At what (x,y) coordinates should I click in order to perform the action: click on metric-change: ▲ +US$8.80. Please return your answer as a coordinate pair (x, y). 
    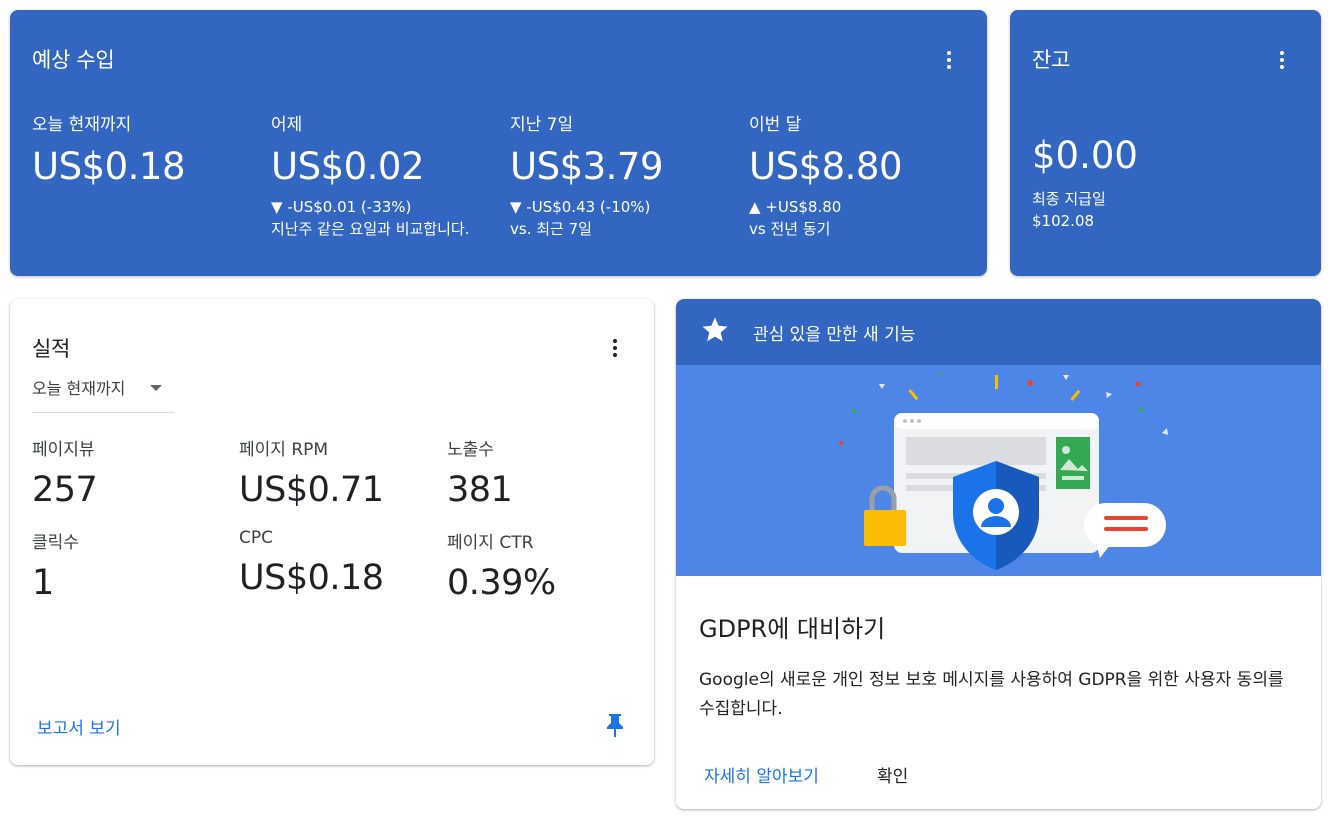
    Looking at the image, I should click on (795, 207).